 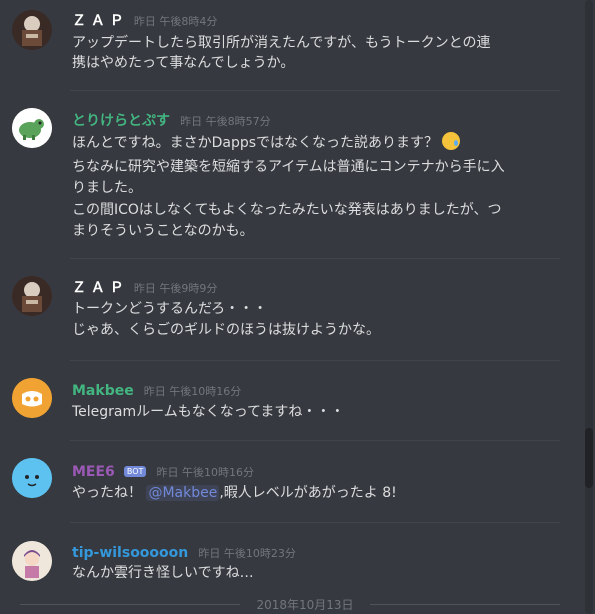 I want to click on message-text: 携はやめたって事なんでしょうか。, so click(x=183, y=63).